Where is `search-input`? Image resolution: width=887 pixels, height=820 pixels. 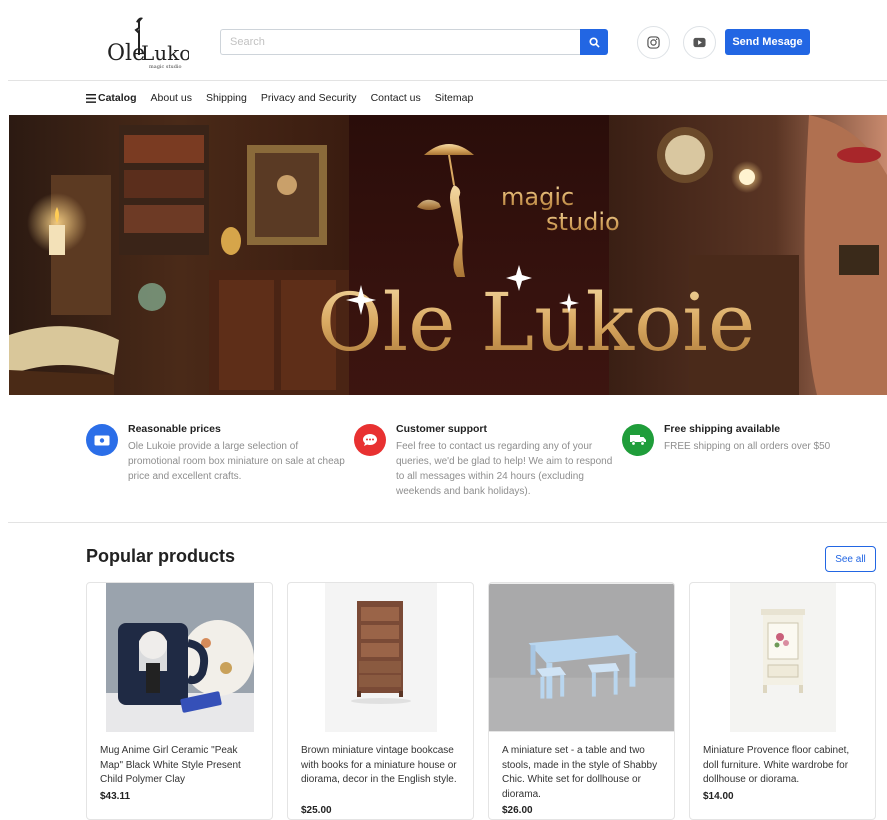
search-input is located at coordinates (400, 42).